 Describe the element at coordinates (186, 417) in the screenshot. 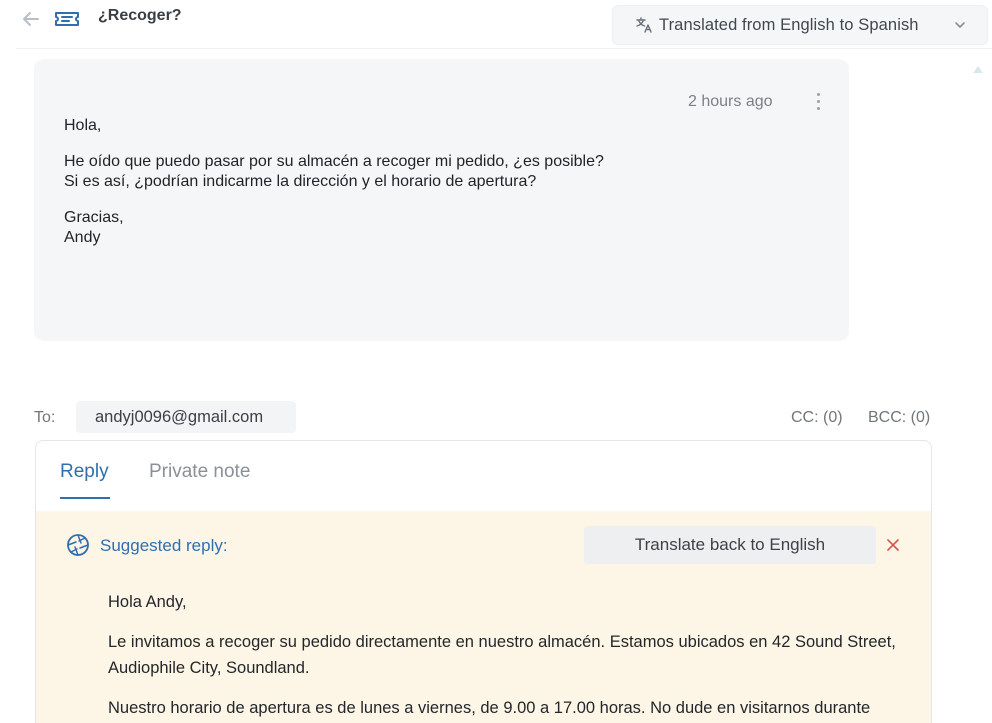

I see `recipient-chip: andyj0096@gmail.com` at that location.